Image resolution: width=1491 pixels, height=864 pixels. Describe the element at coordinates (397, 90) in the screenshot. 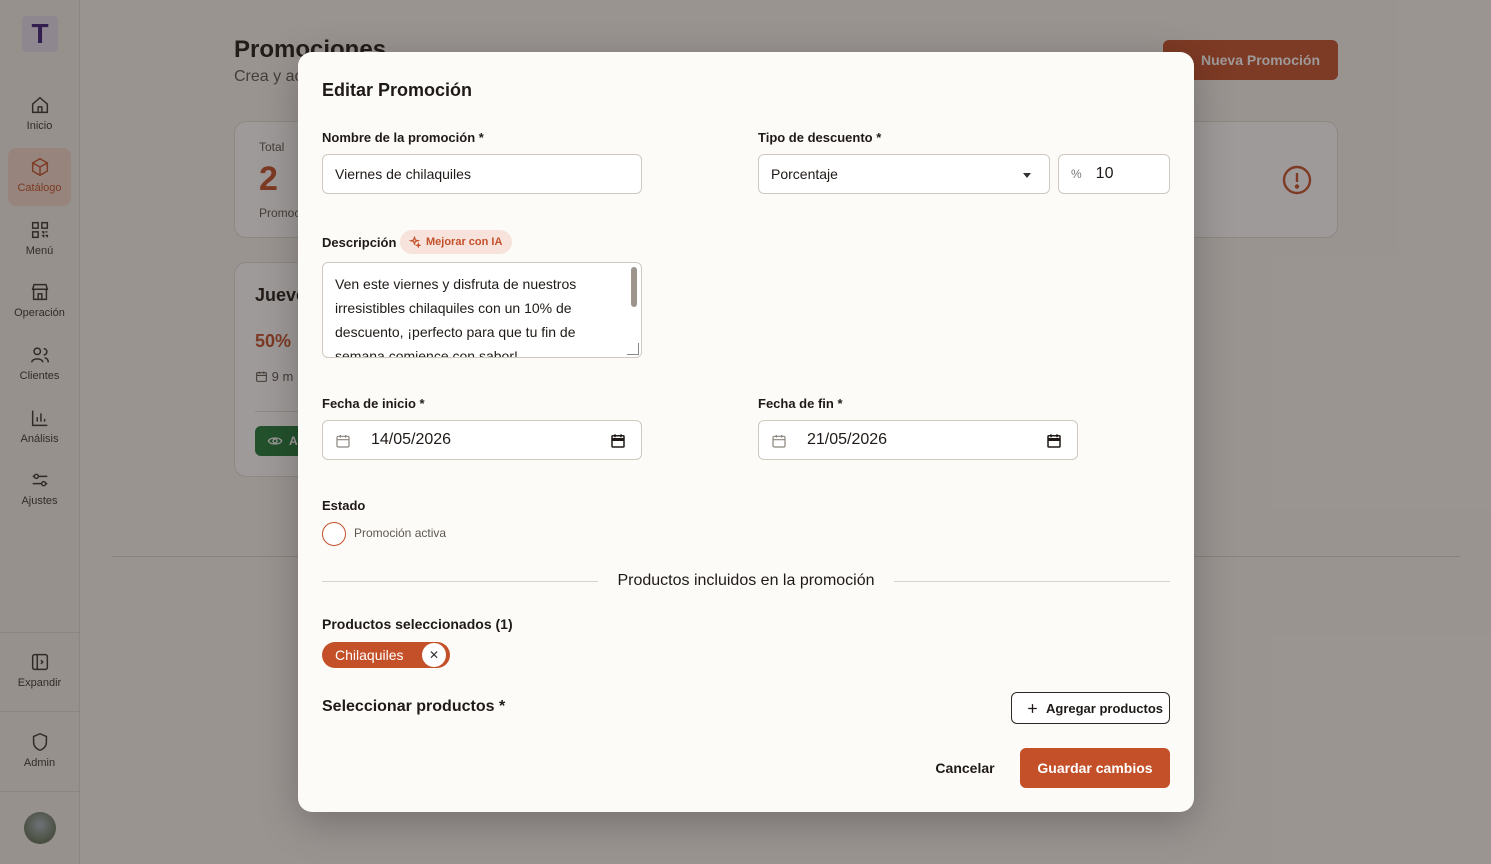

I see `dialog-title: Editar Promoción` at that location.